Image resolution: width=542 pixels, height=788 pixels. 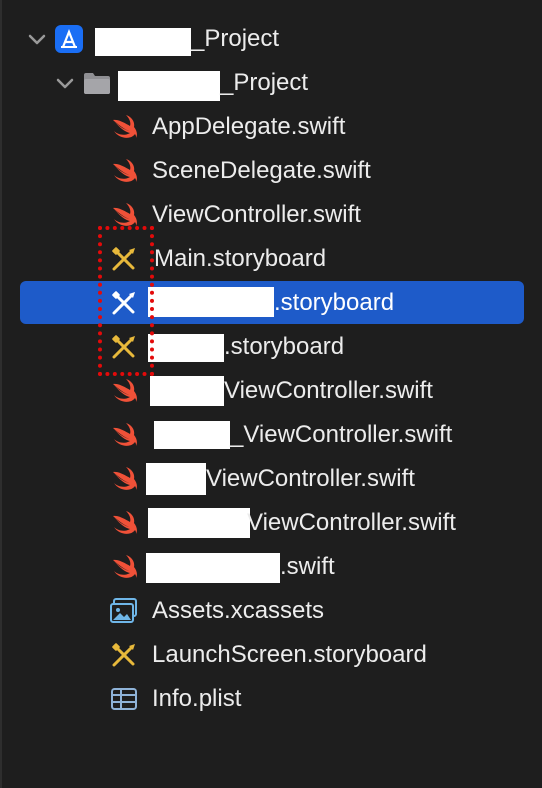 I want to click on file-label: .swift, so click(x=307, y=566).